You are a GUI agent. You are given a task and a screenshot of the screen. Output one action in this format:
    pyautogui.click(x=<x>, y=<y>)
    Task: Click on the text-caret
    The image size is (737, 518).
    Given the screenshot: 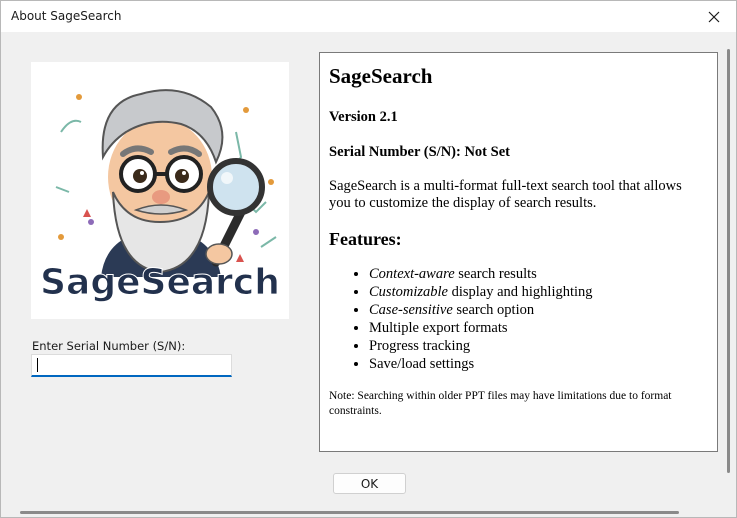 What is the action you would take?
    pyautogui.click(x=37, y=365)
    